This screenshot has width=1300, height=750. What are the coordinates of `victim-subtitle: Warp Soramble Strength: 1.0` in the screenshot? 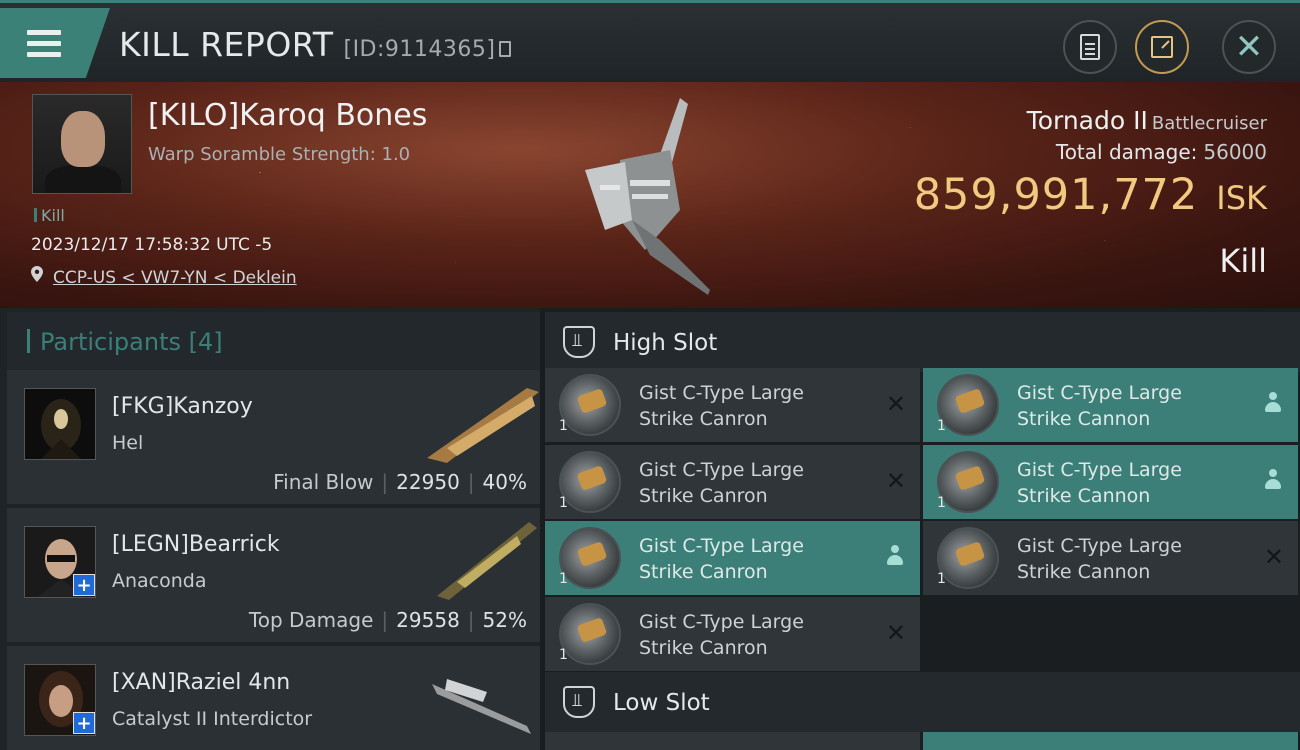 It's located at (279, 154).